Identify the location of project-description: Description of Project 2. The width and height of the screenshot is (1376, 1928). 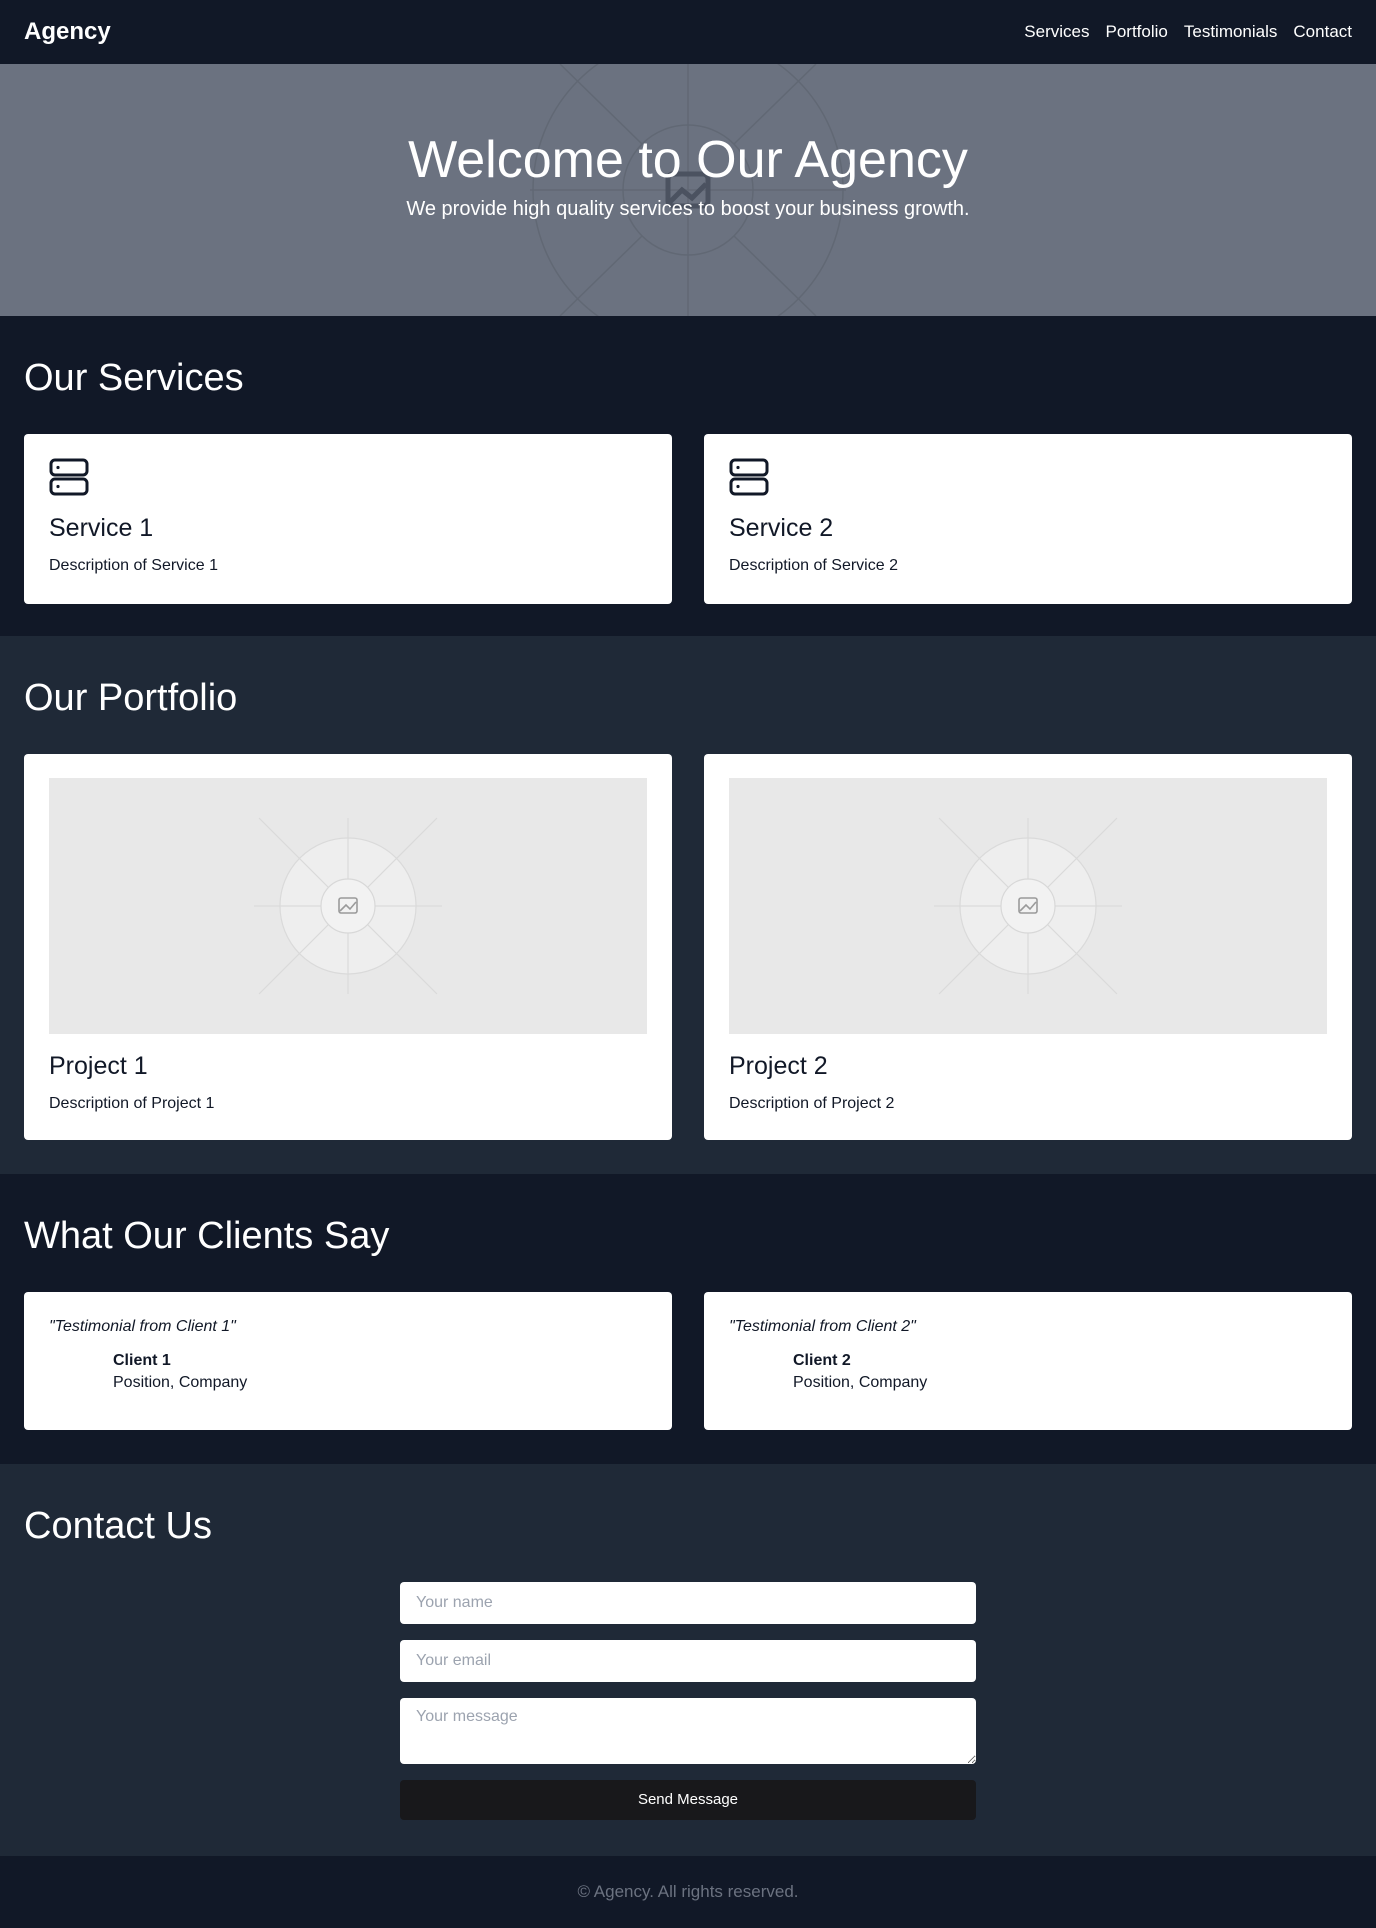
(812, 1103).